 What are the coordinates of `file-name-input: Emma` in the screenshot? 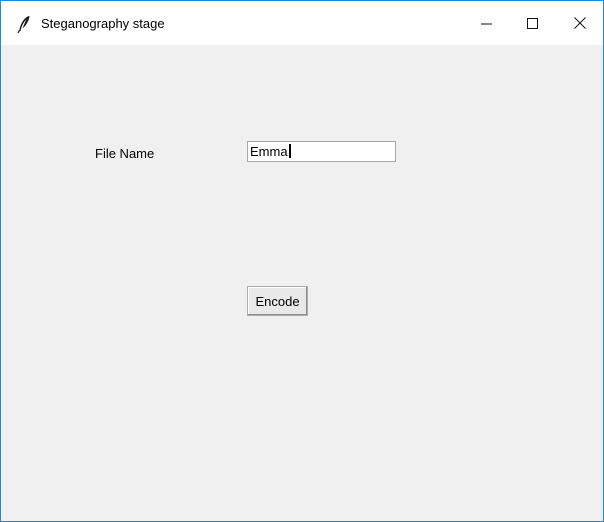 It's located at (321, 151).